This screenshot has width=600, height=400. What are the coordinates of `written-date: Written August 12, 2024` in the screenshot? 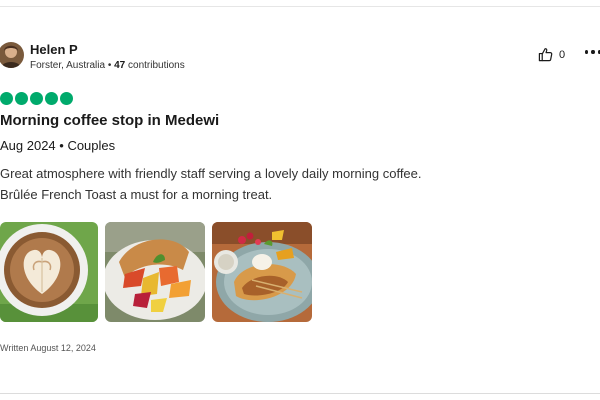 It's located at (48, 348).